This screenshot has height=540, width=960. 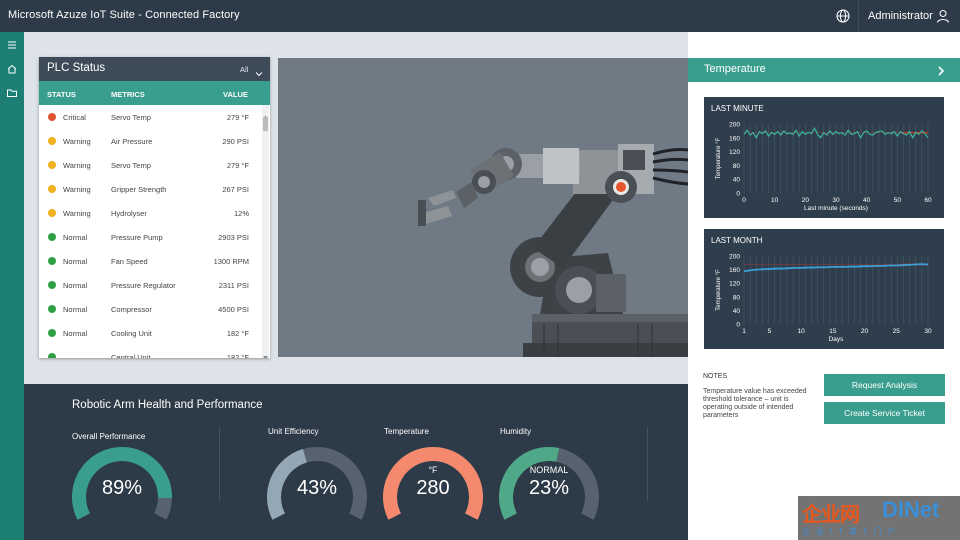 What do you see at coordinates (244, 69) in the screenshot?
I see `plc-filter-dropdown: All` at bounding box center [244, 69].